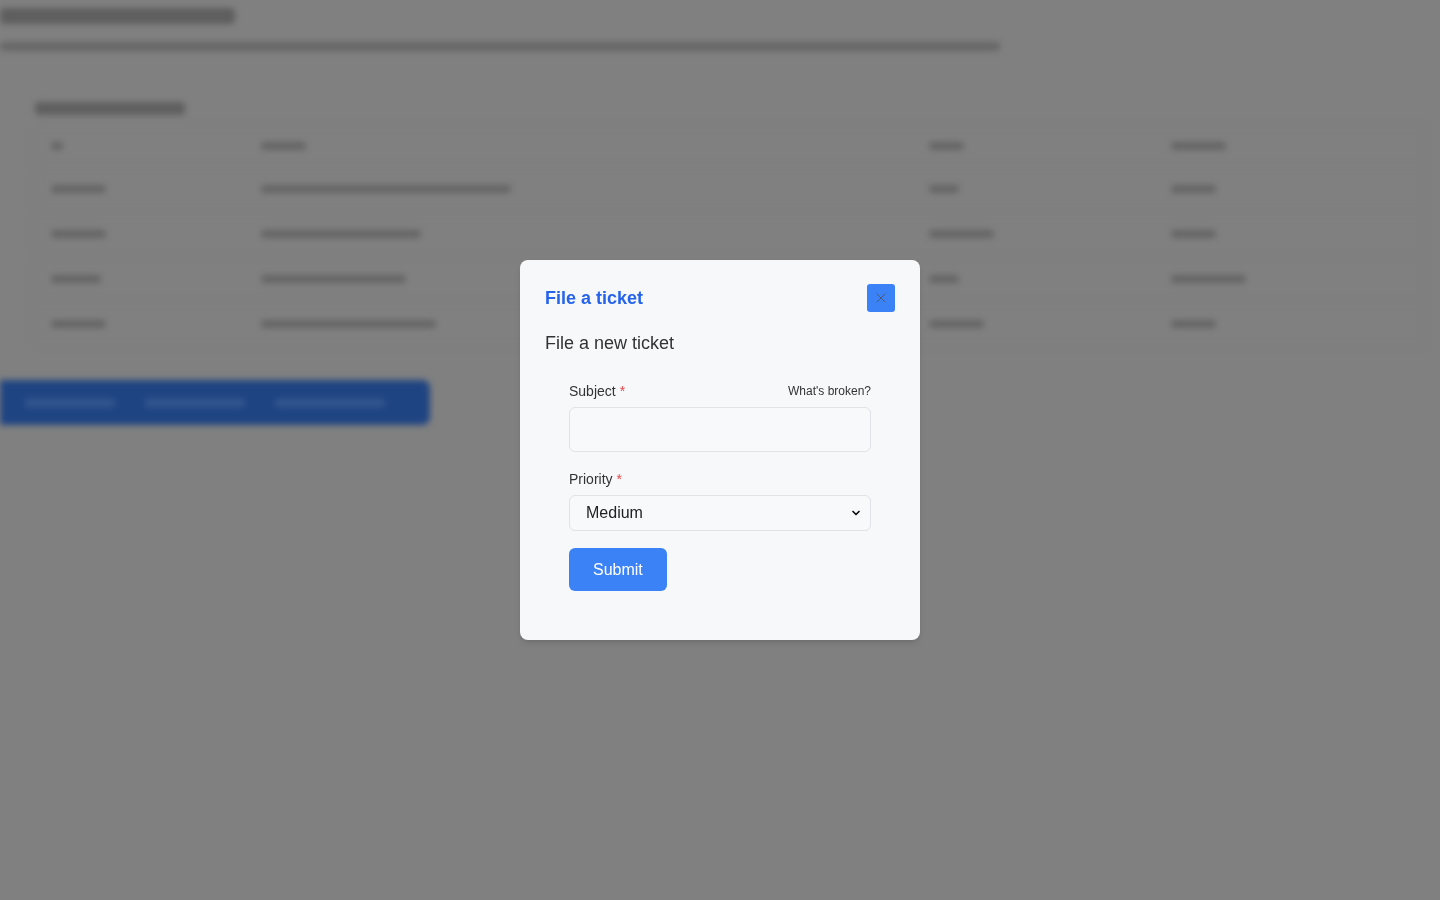  What do you see at coordinates (594, 298) in the screenshot?
I see `dialog-title: File a ticket` at bounding box center [594, 298].